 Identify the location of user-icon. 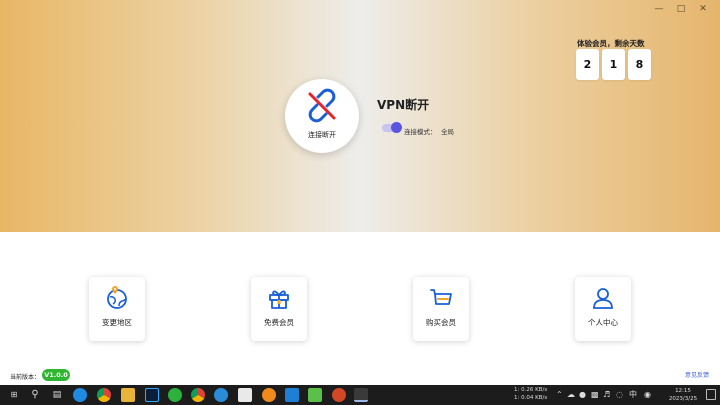
(603, 298).